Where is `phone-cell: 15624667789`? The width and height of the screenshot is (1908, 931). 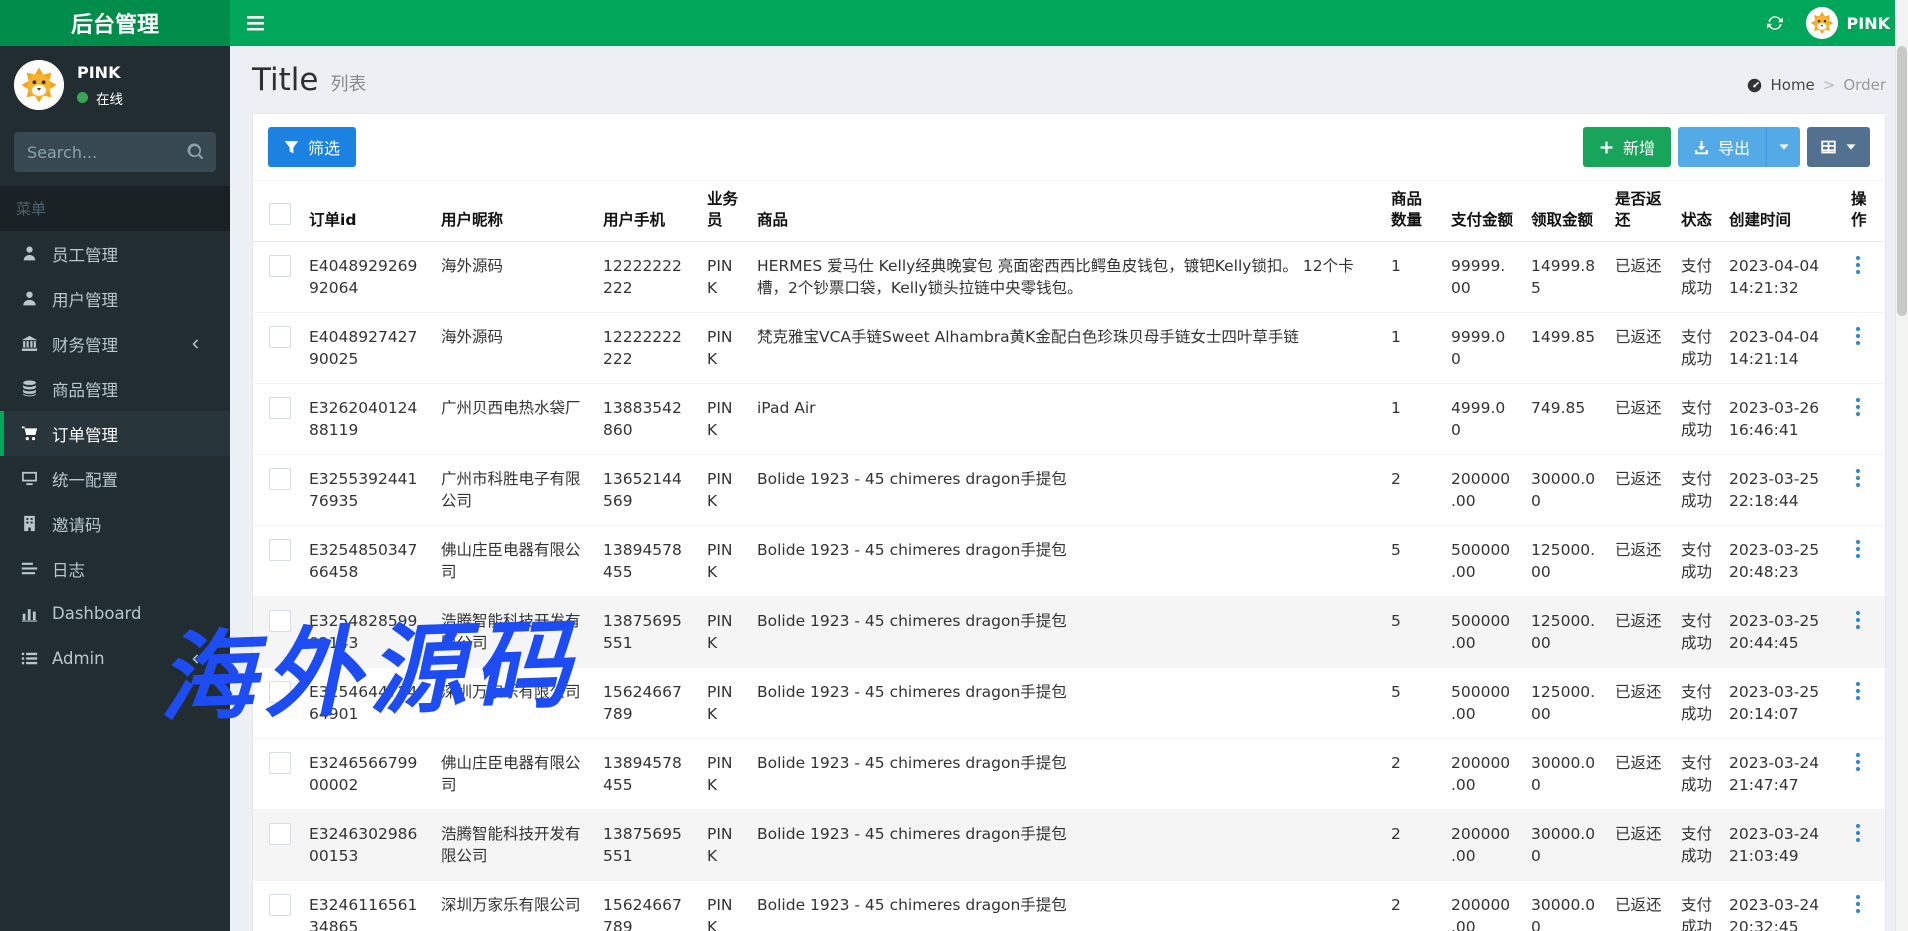 phone-cell: 15624667789 is located at coordinates (647, 905).